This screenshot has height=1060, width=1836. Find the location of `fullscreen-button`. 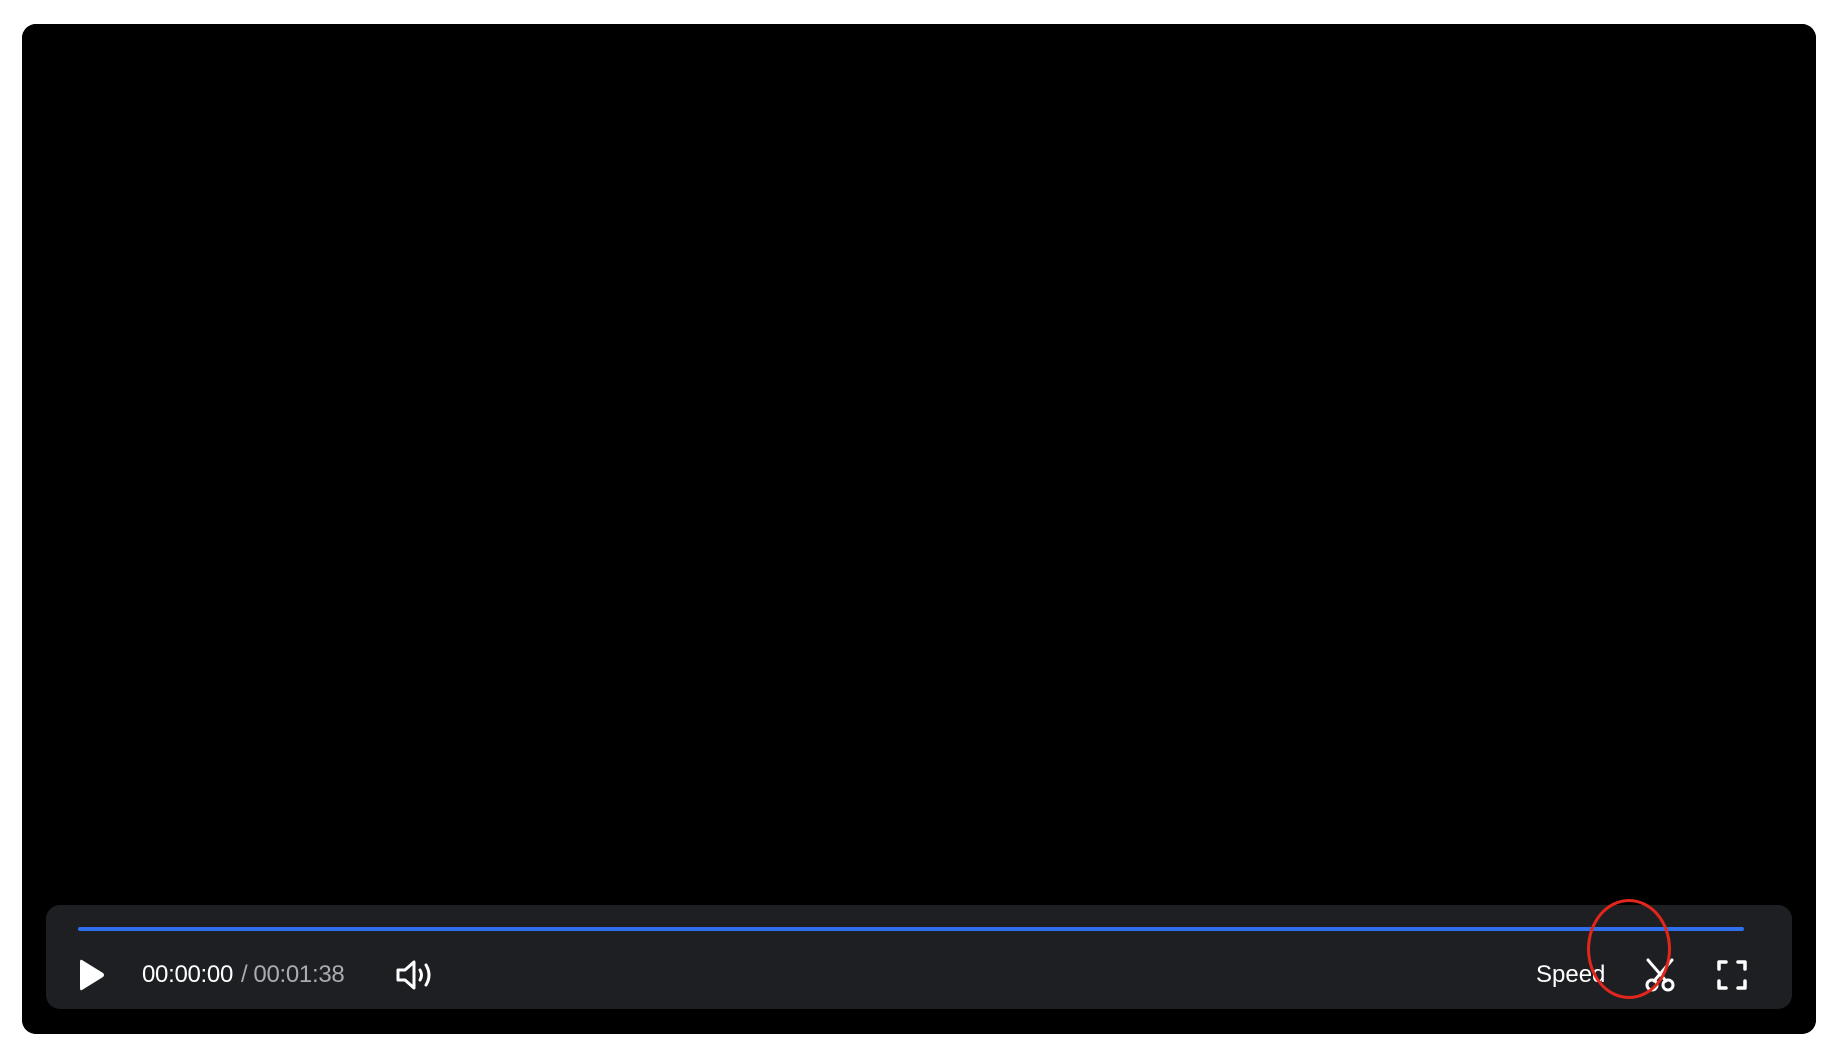

fullscreen-button is located at coordinates (1732, 975).